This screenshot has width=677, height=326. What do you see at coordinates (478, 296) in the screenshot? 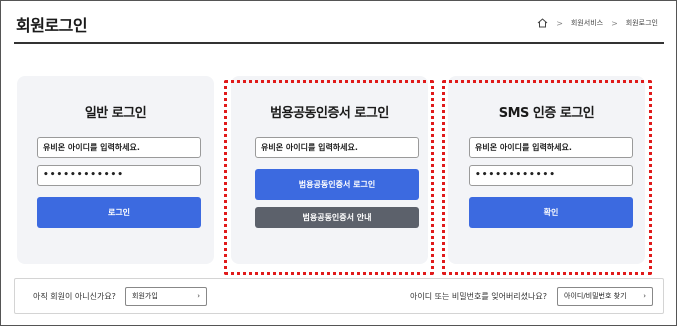
I see `forgot-text: 아이디 또는 비밀번호를 잊어버리셨나요?` at bounding box center [478, 296].